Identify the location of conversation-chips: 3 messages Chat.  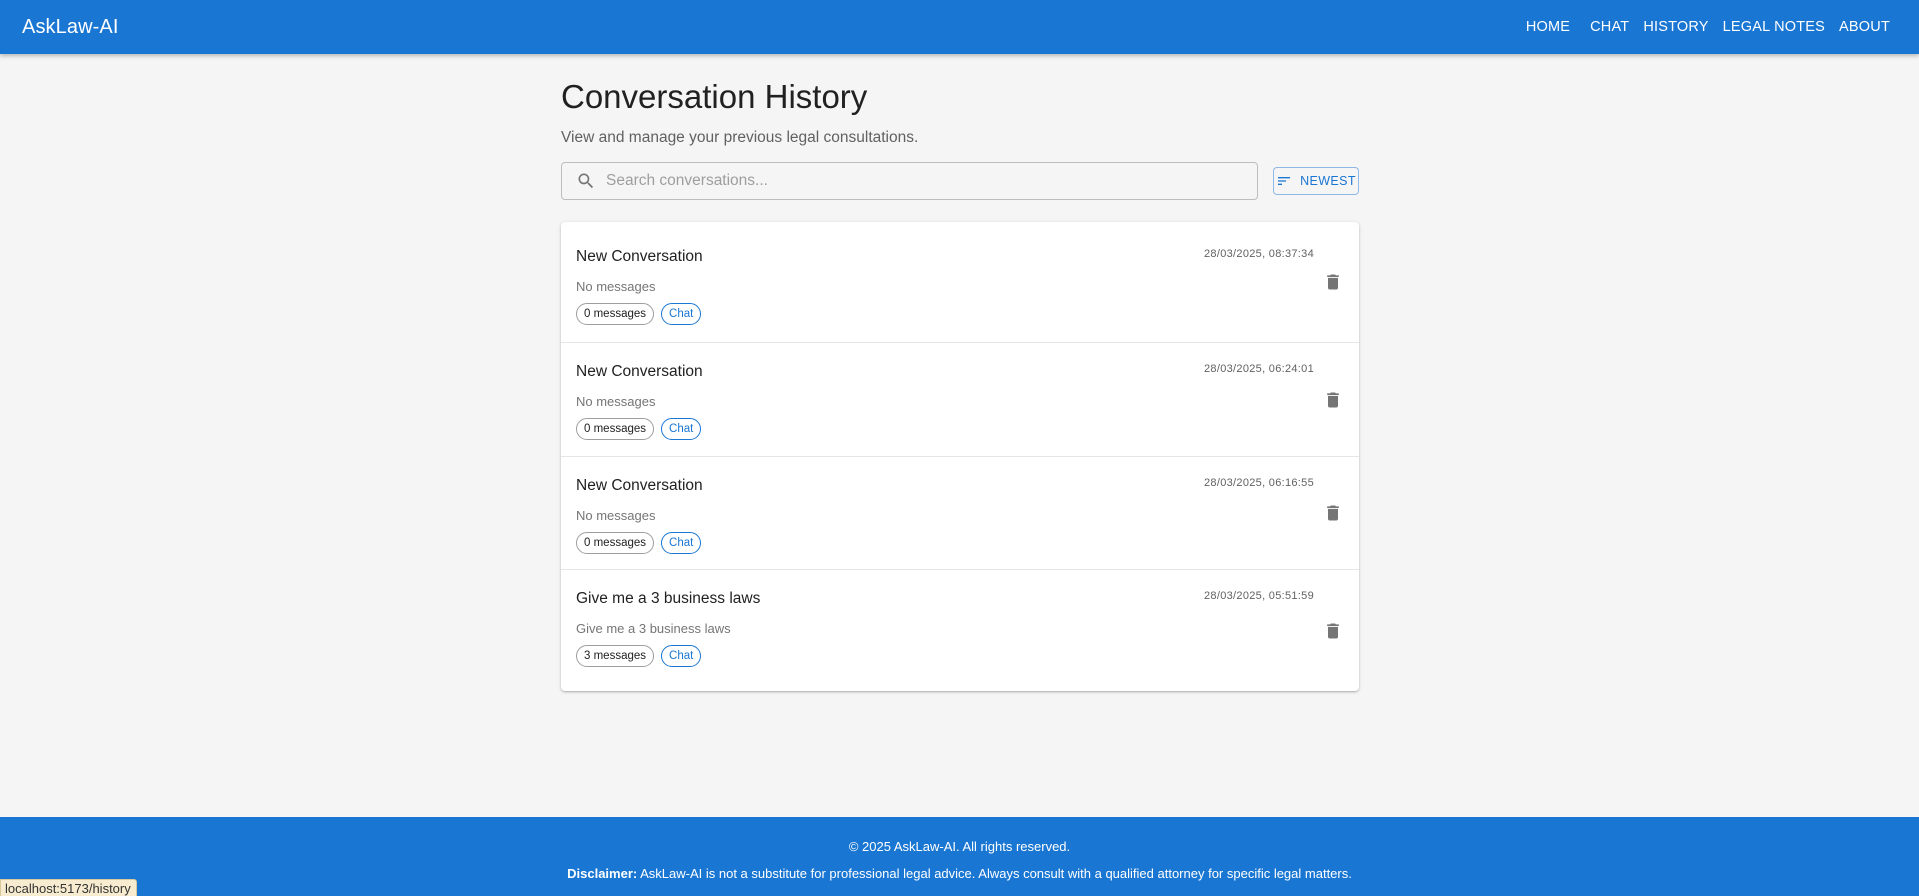
(960, 656).